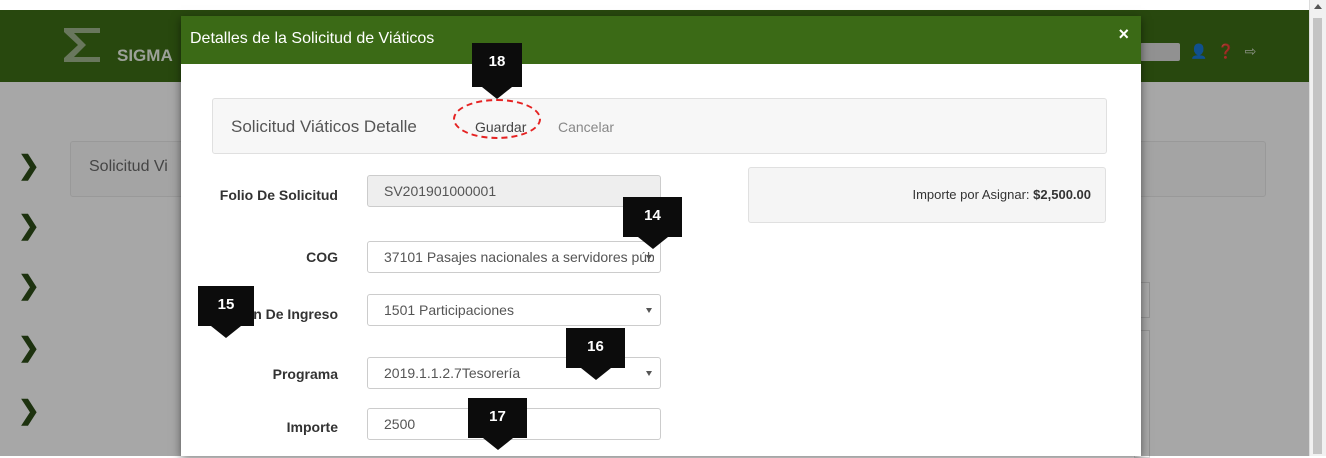 The width and height of the screenshot is (1326, 458). What do you see at coordinates (226, 304) in the screenshot?
I see `callout-15-number: 15` at bounding box center [226, 304].